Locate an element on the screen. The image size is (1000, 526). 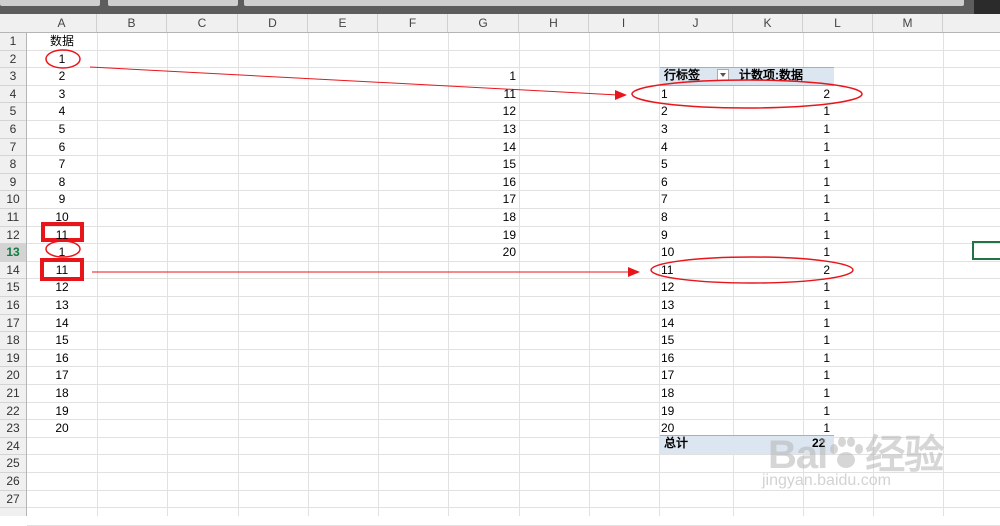
pivot-row-label: 13 is located at coordinates (667, 306).